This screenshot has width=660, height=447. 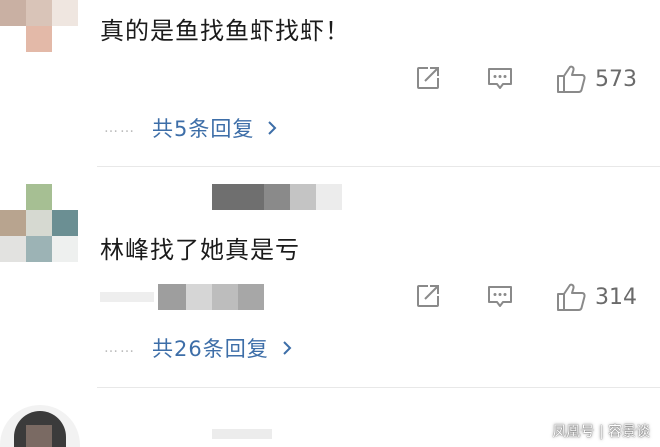 I want to click on like-button: 573, so click(x=596, y=79).